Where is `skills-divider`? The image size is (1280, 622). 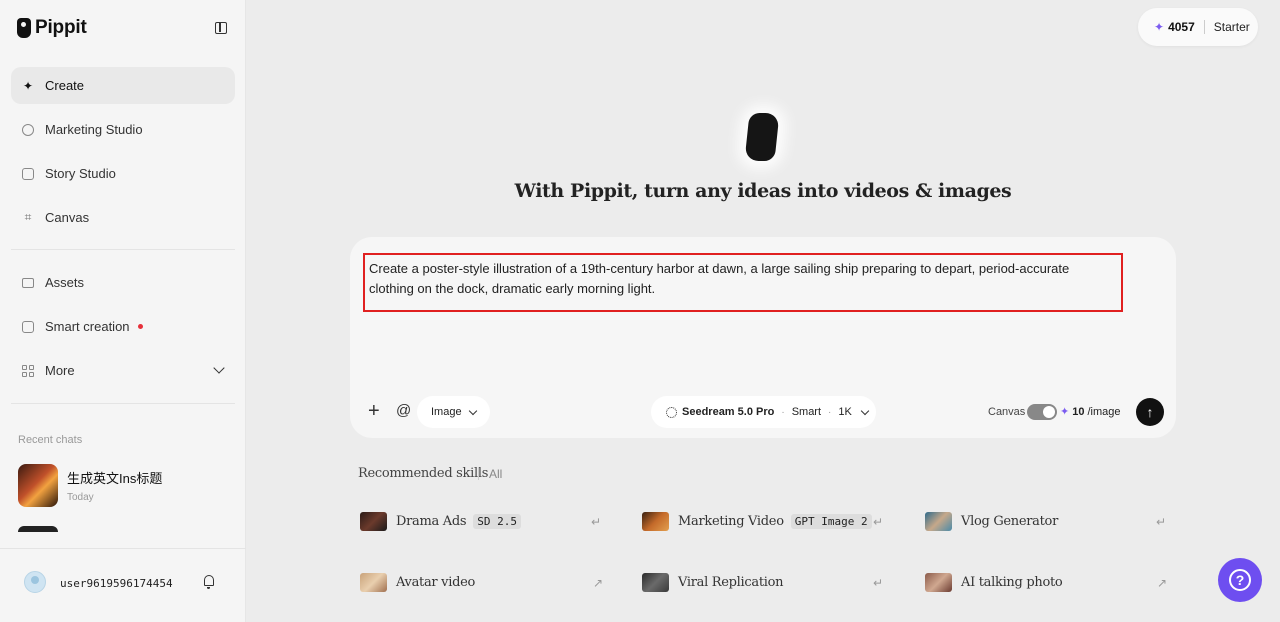
skills-divider is located at coordinates (478, 473).